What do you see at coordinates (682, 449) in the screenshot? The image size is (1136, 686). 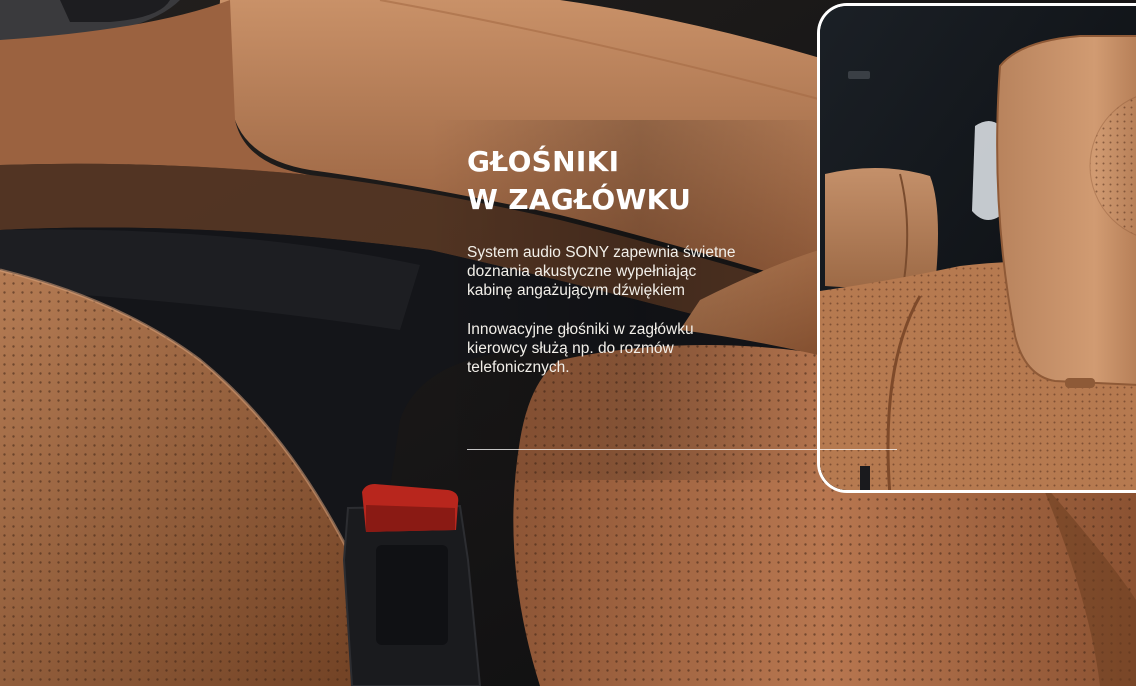 I see `section-divider` at bounding box center [682, 449].